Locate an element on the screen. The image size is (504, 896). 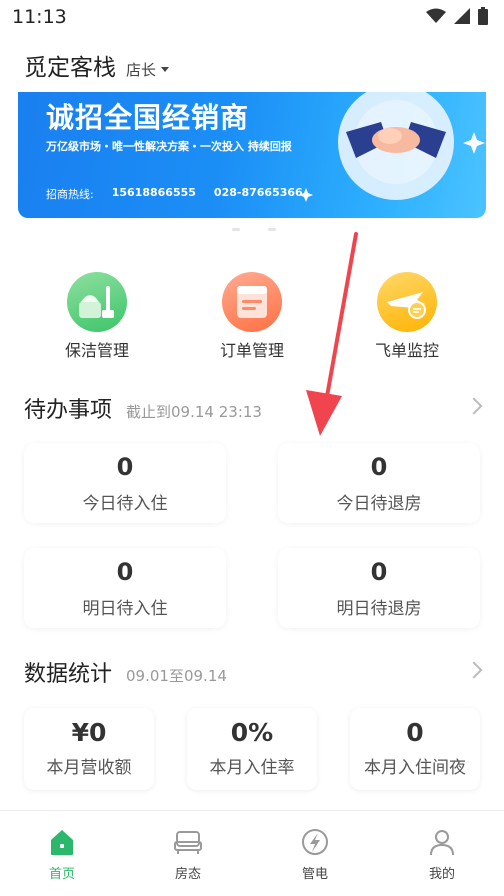
stat-label: 本月营收额 is located at coordinates (89, 768).